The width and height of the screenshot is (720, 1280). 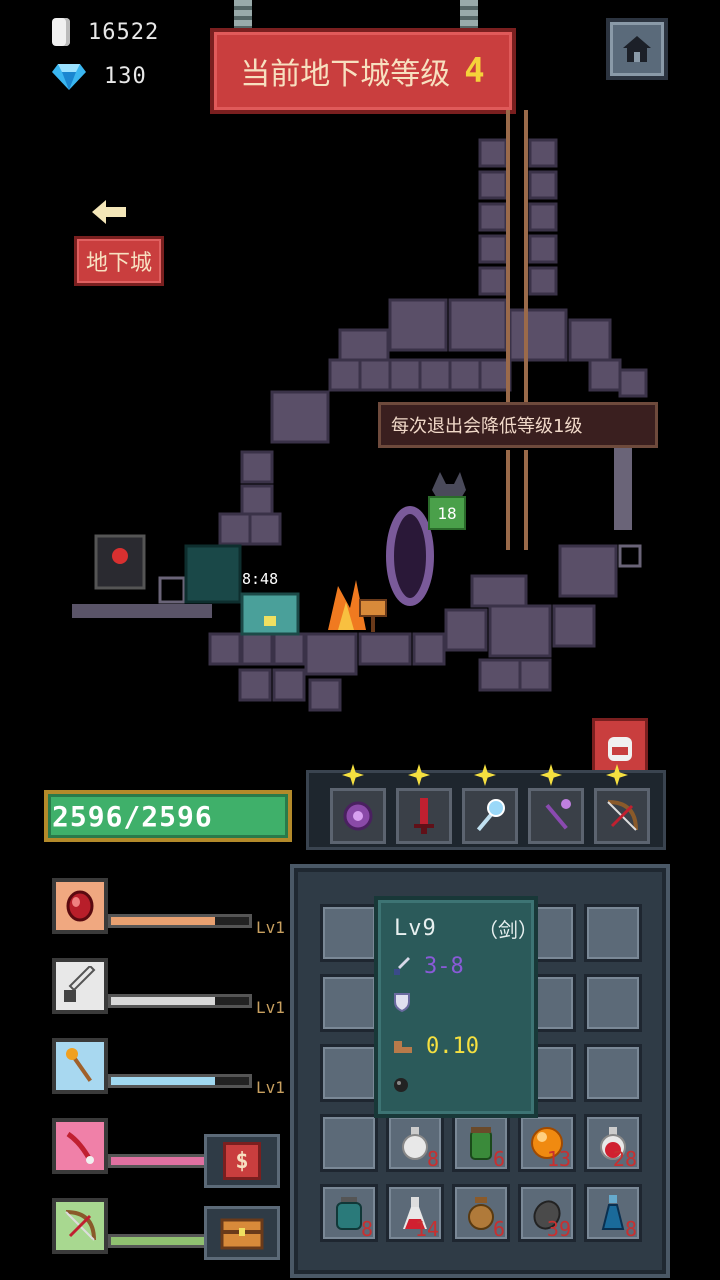 I want to click on gem-count: 130, so click(x=125, y=76).